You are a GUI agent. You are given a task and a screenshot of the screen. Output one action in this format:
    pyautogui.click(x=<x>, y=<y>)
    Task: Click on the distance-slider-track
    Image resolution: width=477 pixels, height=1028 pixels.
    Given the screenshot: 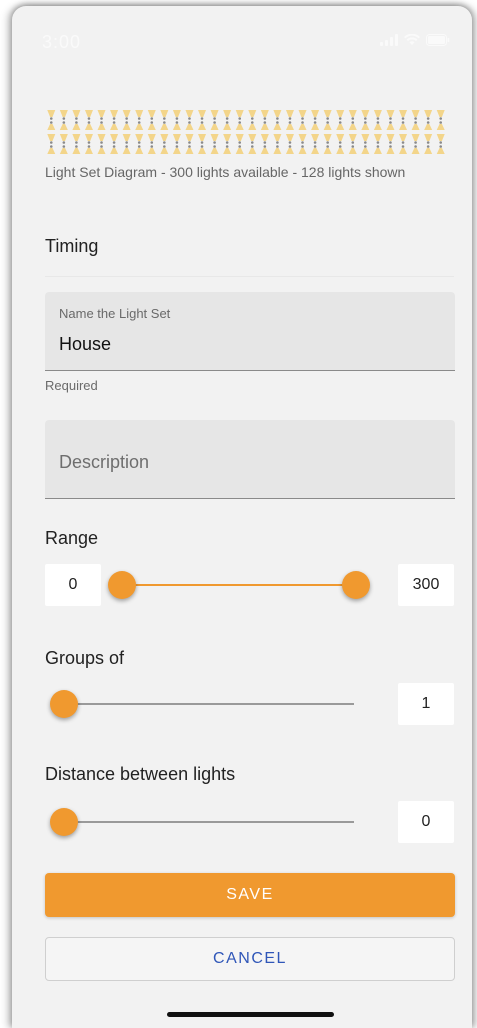 What is the action you would take?
    pyautogui.click(x=209, y=822)
    